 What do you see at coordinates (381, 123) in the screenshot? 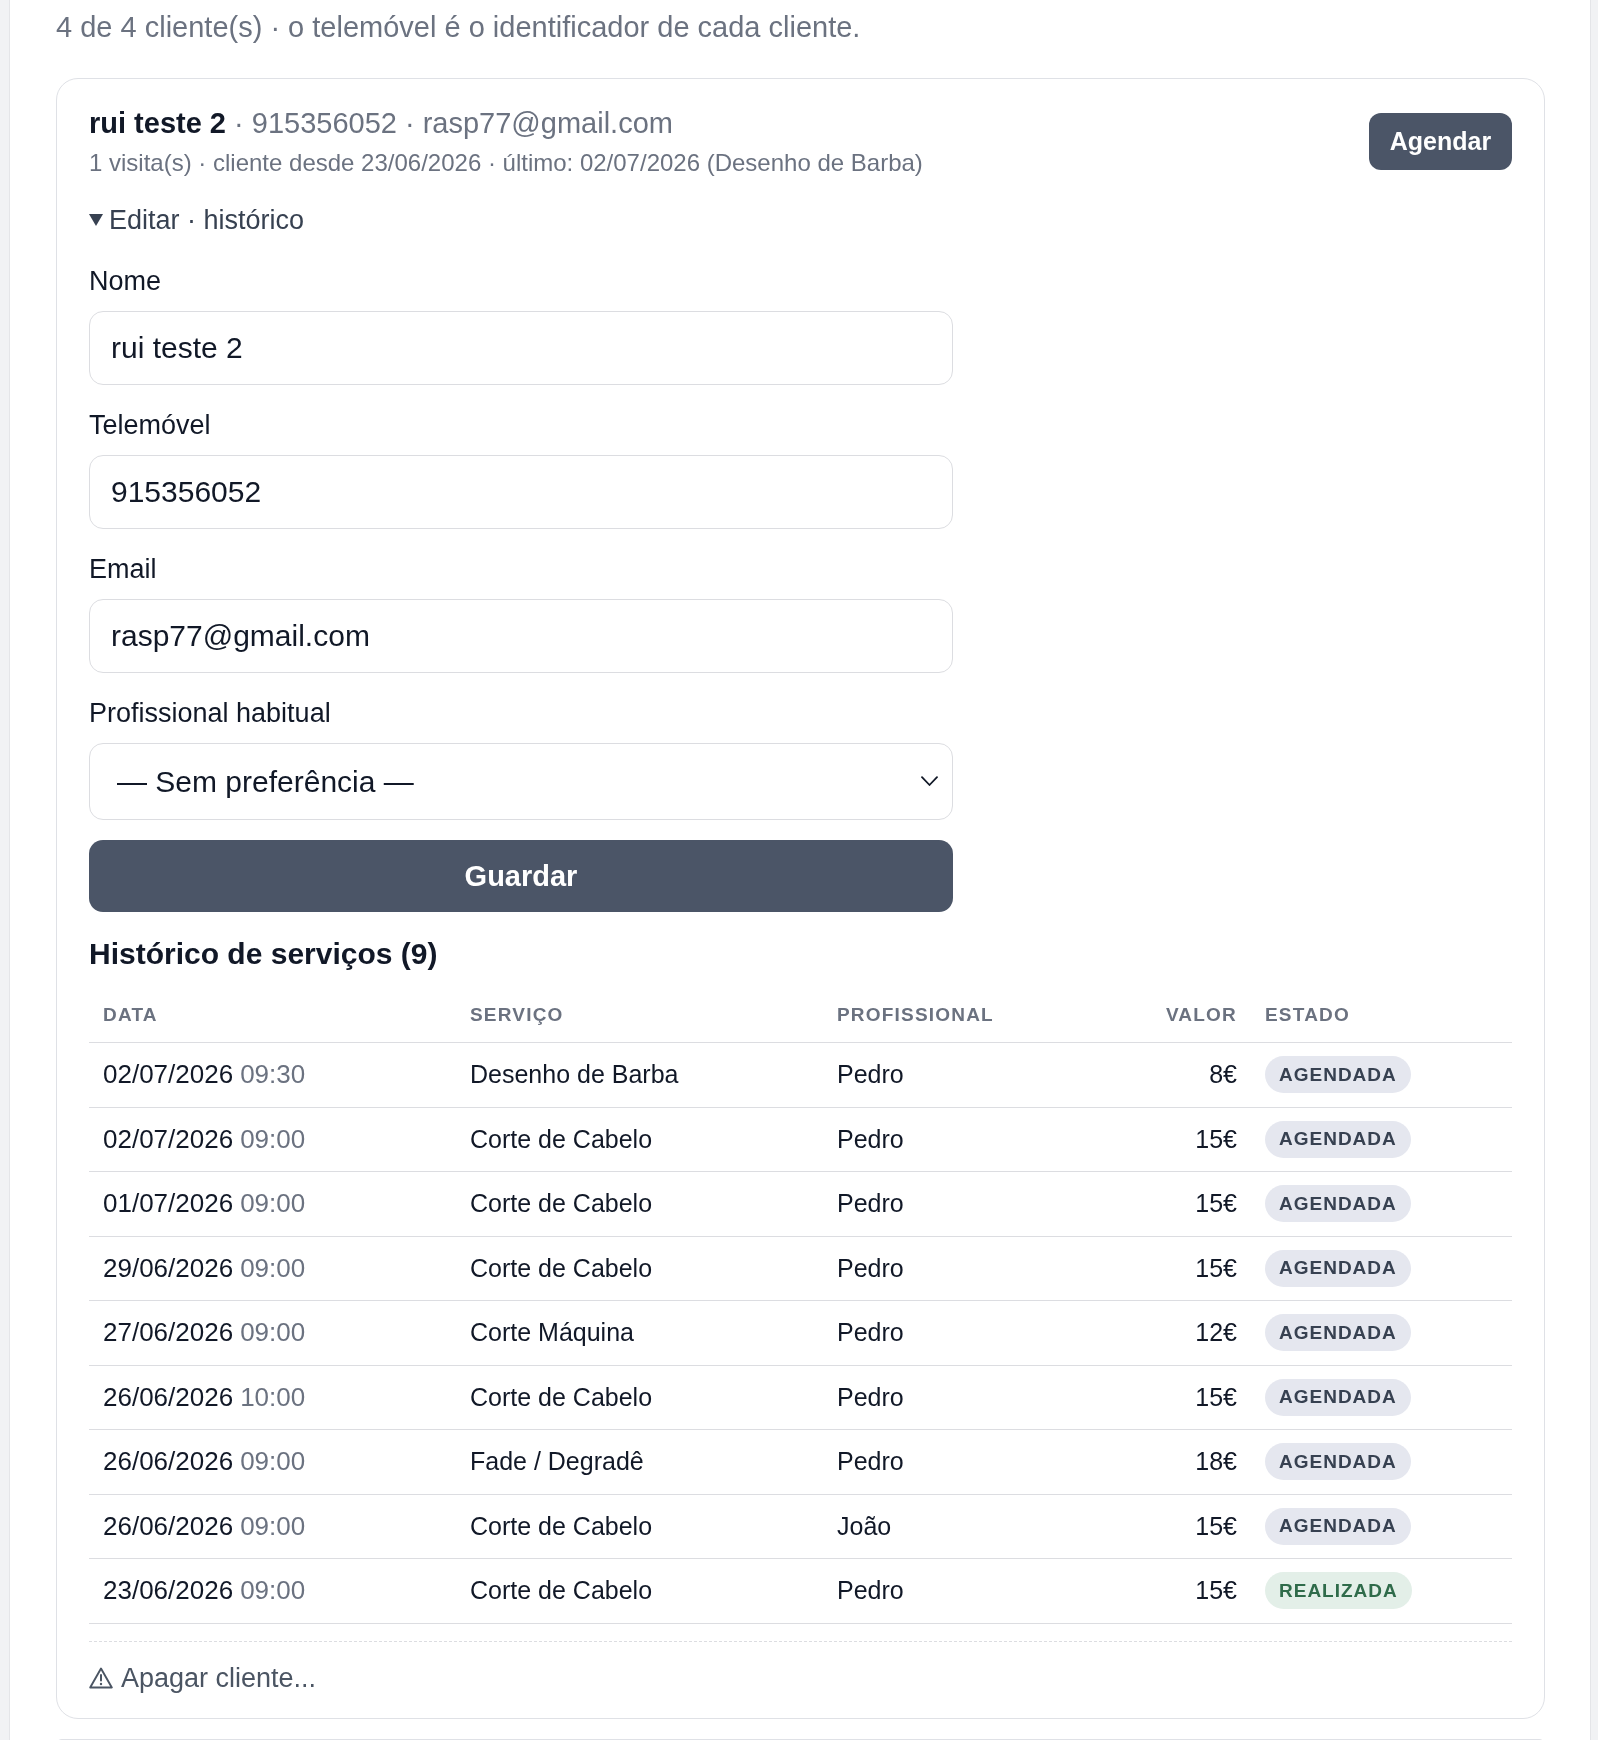
I see `client-heading: rui teste 2 · 915356052 · rasp77@gmail.com` at bounding box center [381, 123].